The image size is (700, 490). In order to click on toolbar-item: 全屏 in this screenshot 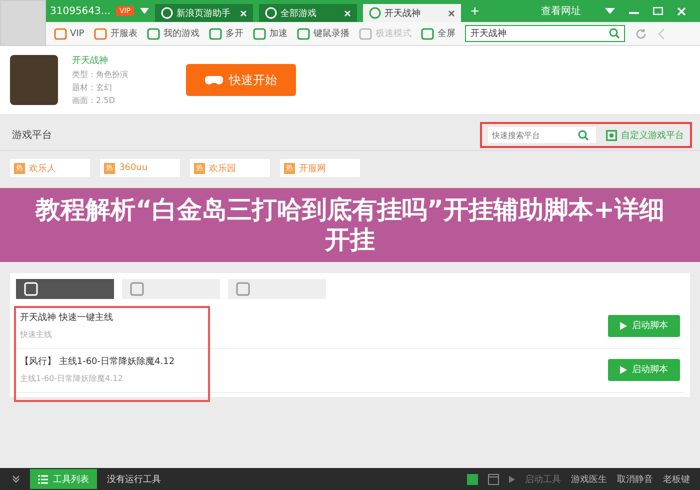, I will do `click(438, 33)`.